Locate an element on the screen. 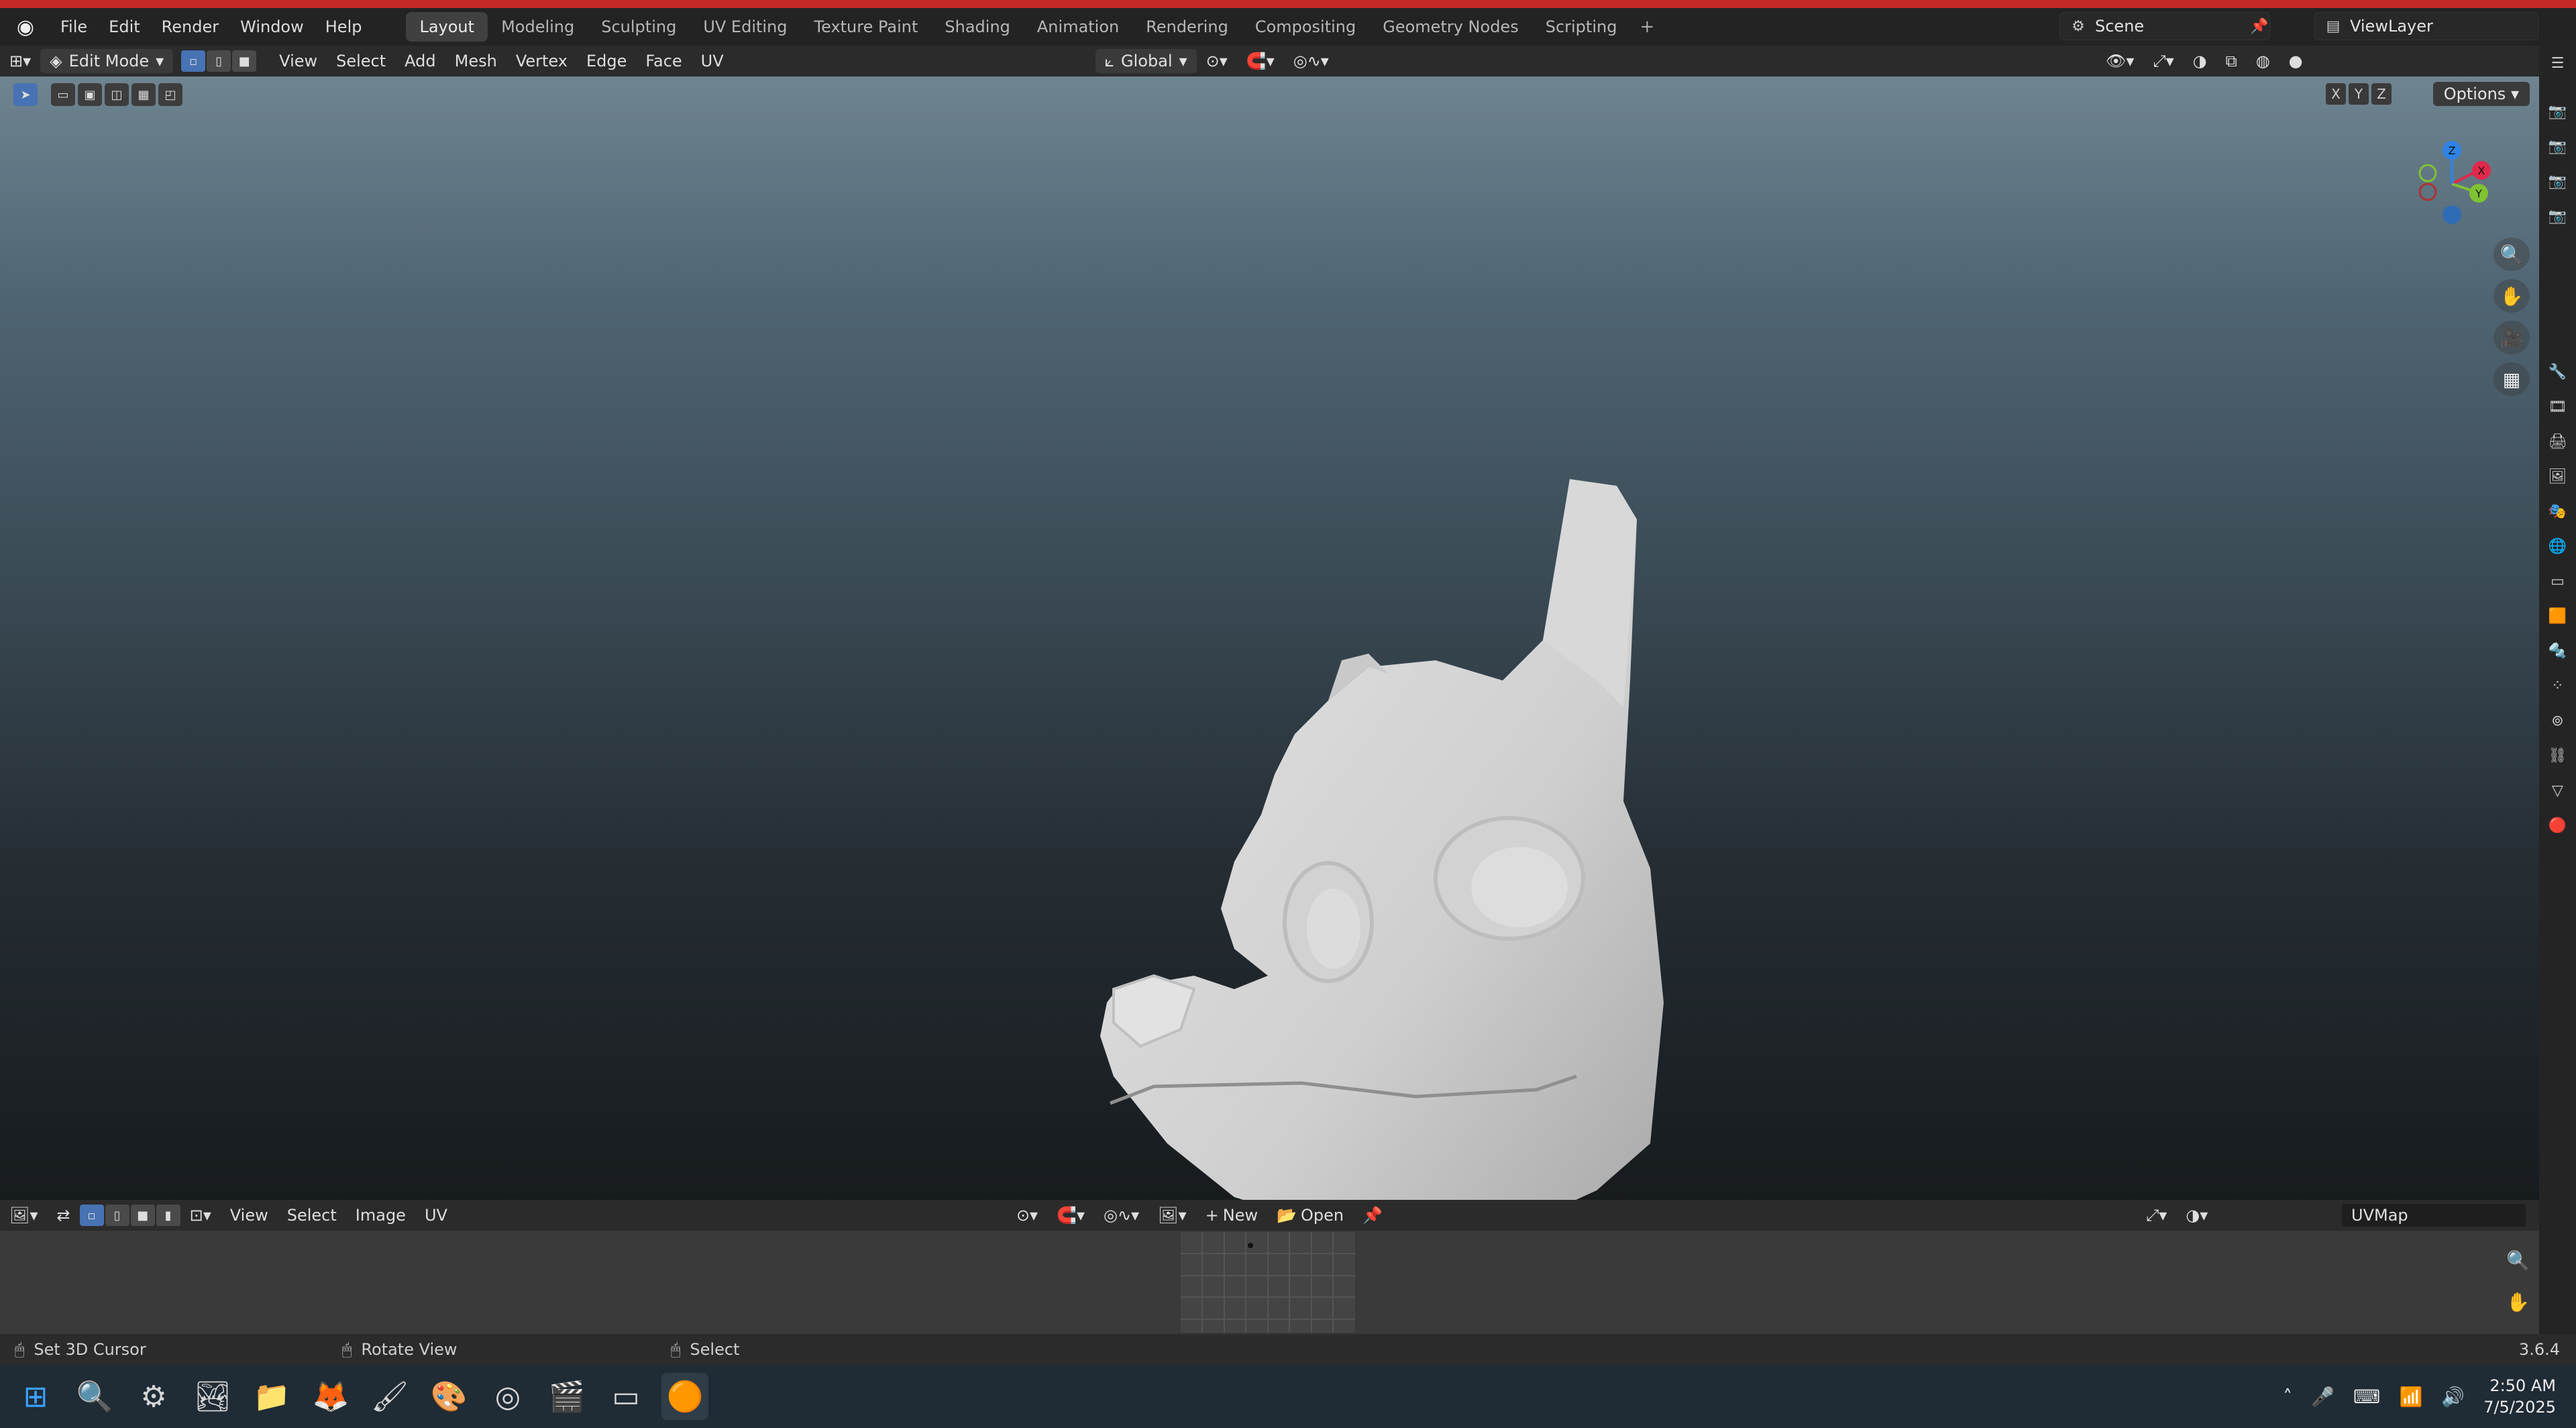 This screenshot has width=2576, height=1428. particles-properties-icon: ⁘ is located at coordinates (2557, 685).